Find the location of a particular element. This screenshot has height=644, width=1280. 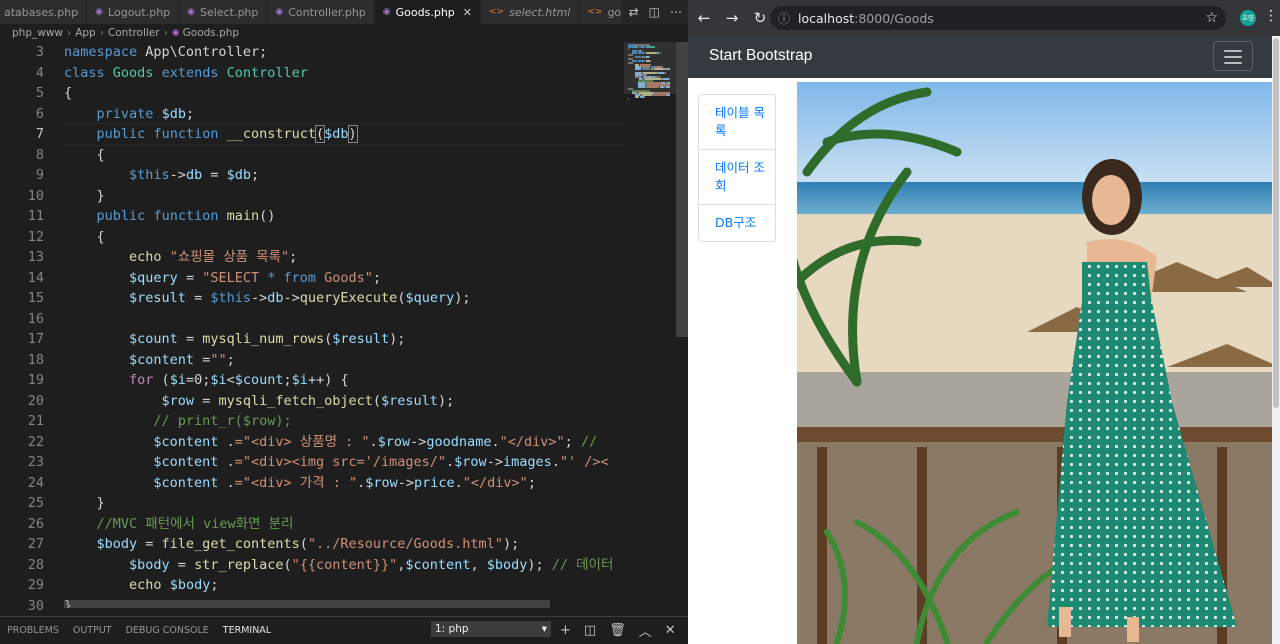

code-line: class Goods extends Controller is located at coordinates (344, 73).